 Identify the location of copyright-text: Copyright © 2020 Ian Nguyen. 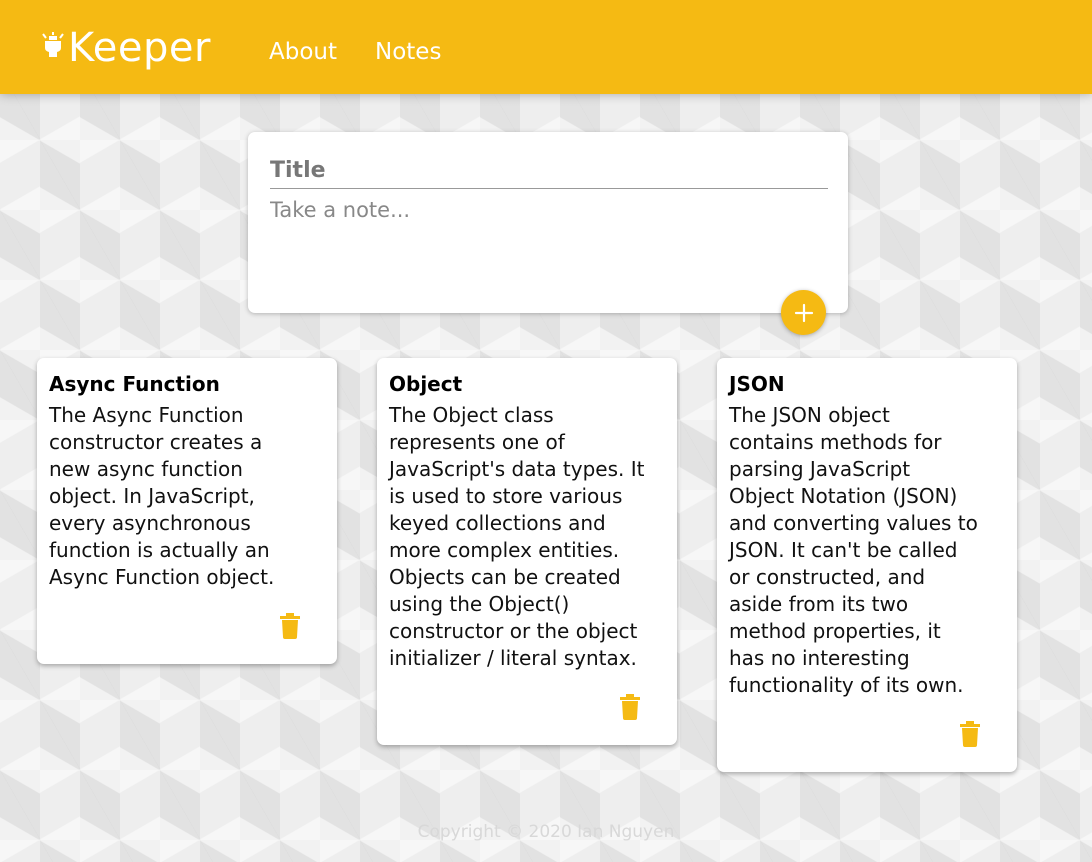
(546, 832).